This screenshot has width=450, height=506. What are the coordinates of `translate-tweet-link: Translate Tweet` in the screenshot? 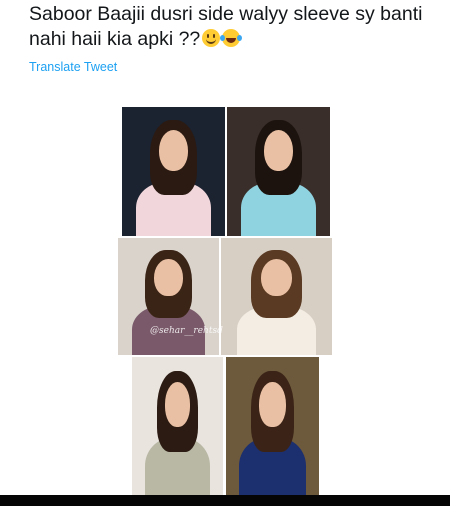 It's located at (73, 67).